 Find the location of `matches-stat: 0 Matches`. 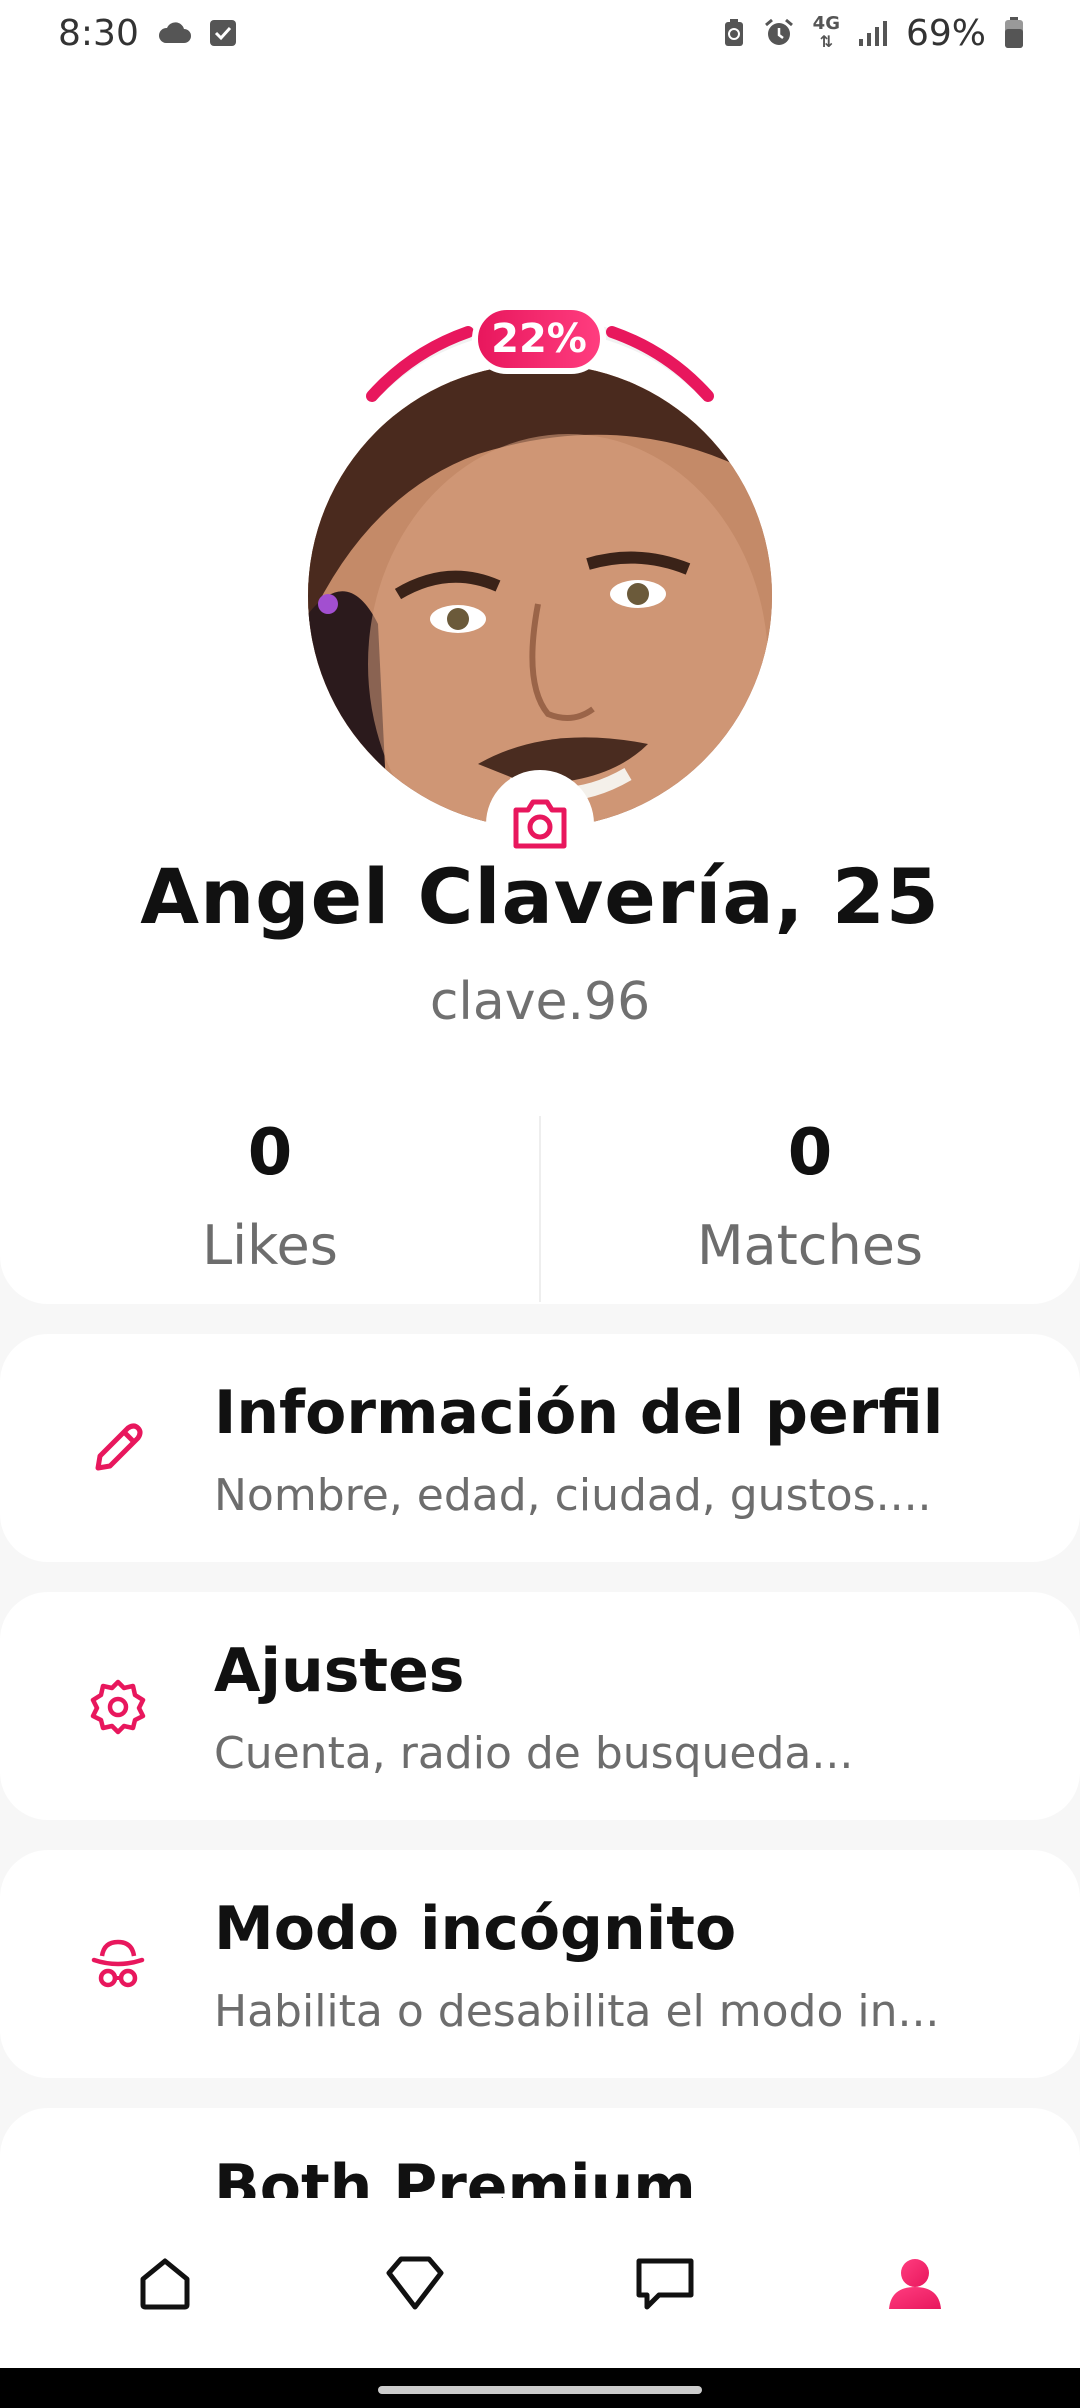

matches-stat: 0 Matches is located at coordinates (810, 1209).